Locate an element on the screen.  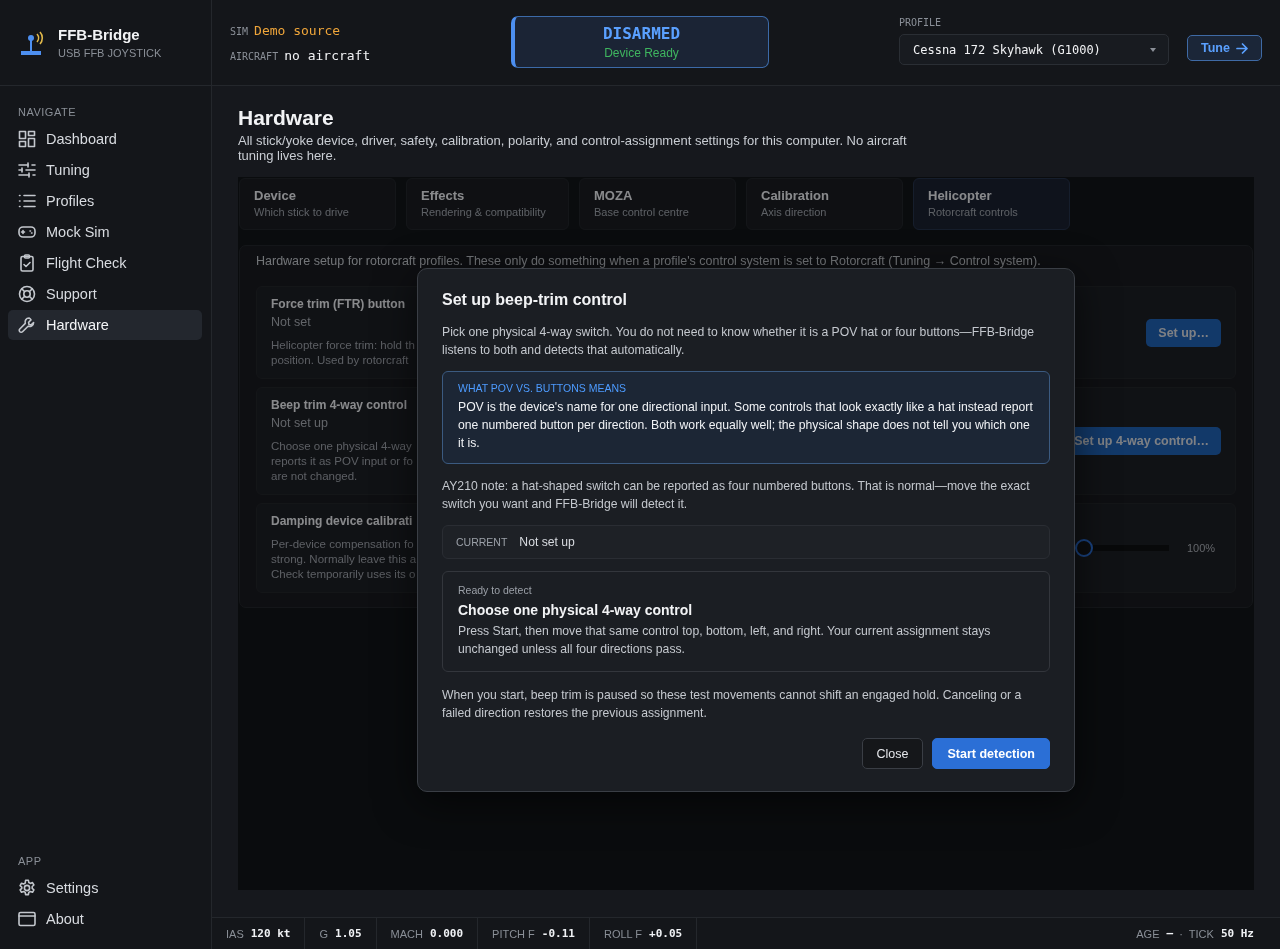
detection-title: Choose one physical 4-way control is located at coordinates (576, 610).